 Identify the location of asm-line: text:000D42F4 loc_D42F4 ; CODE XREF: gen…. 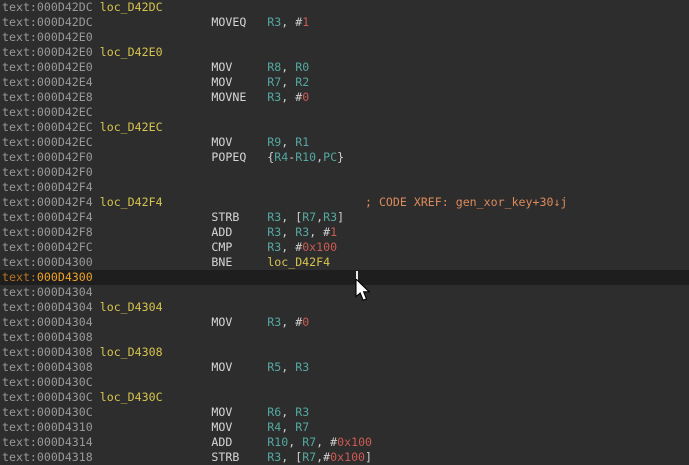
(344, 202).